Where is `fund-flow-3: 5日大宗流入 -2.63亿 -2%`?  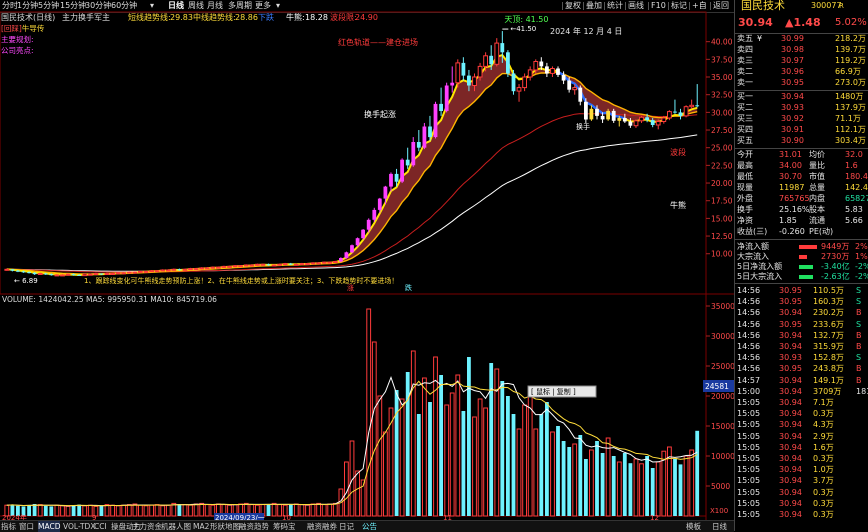
fund-flow-3: 5日大宗流入 -2.63亿 -2% is located at coordinates (801, 277).